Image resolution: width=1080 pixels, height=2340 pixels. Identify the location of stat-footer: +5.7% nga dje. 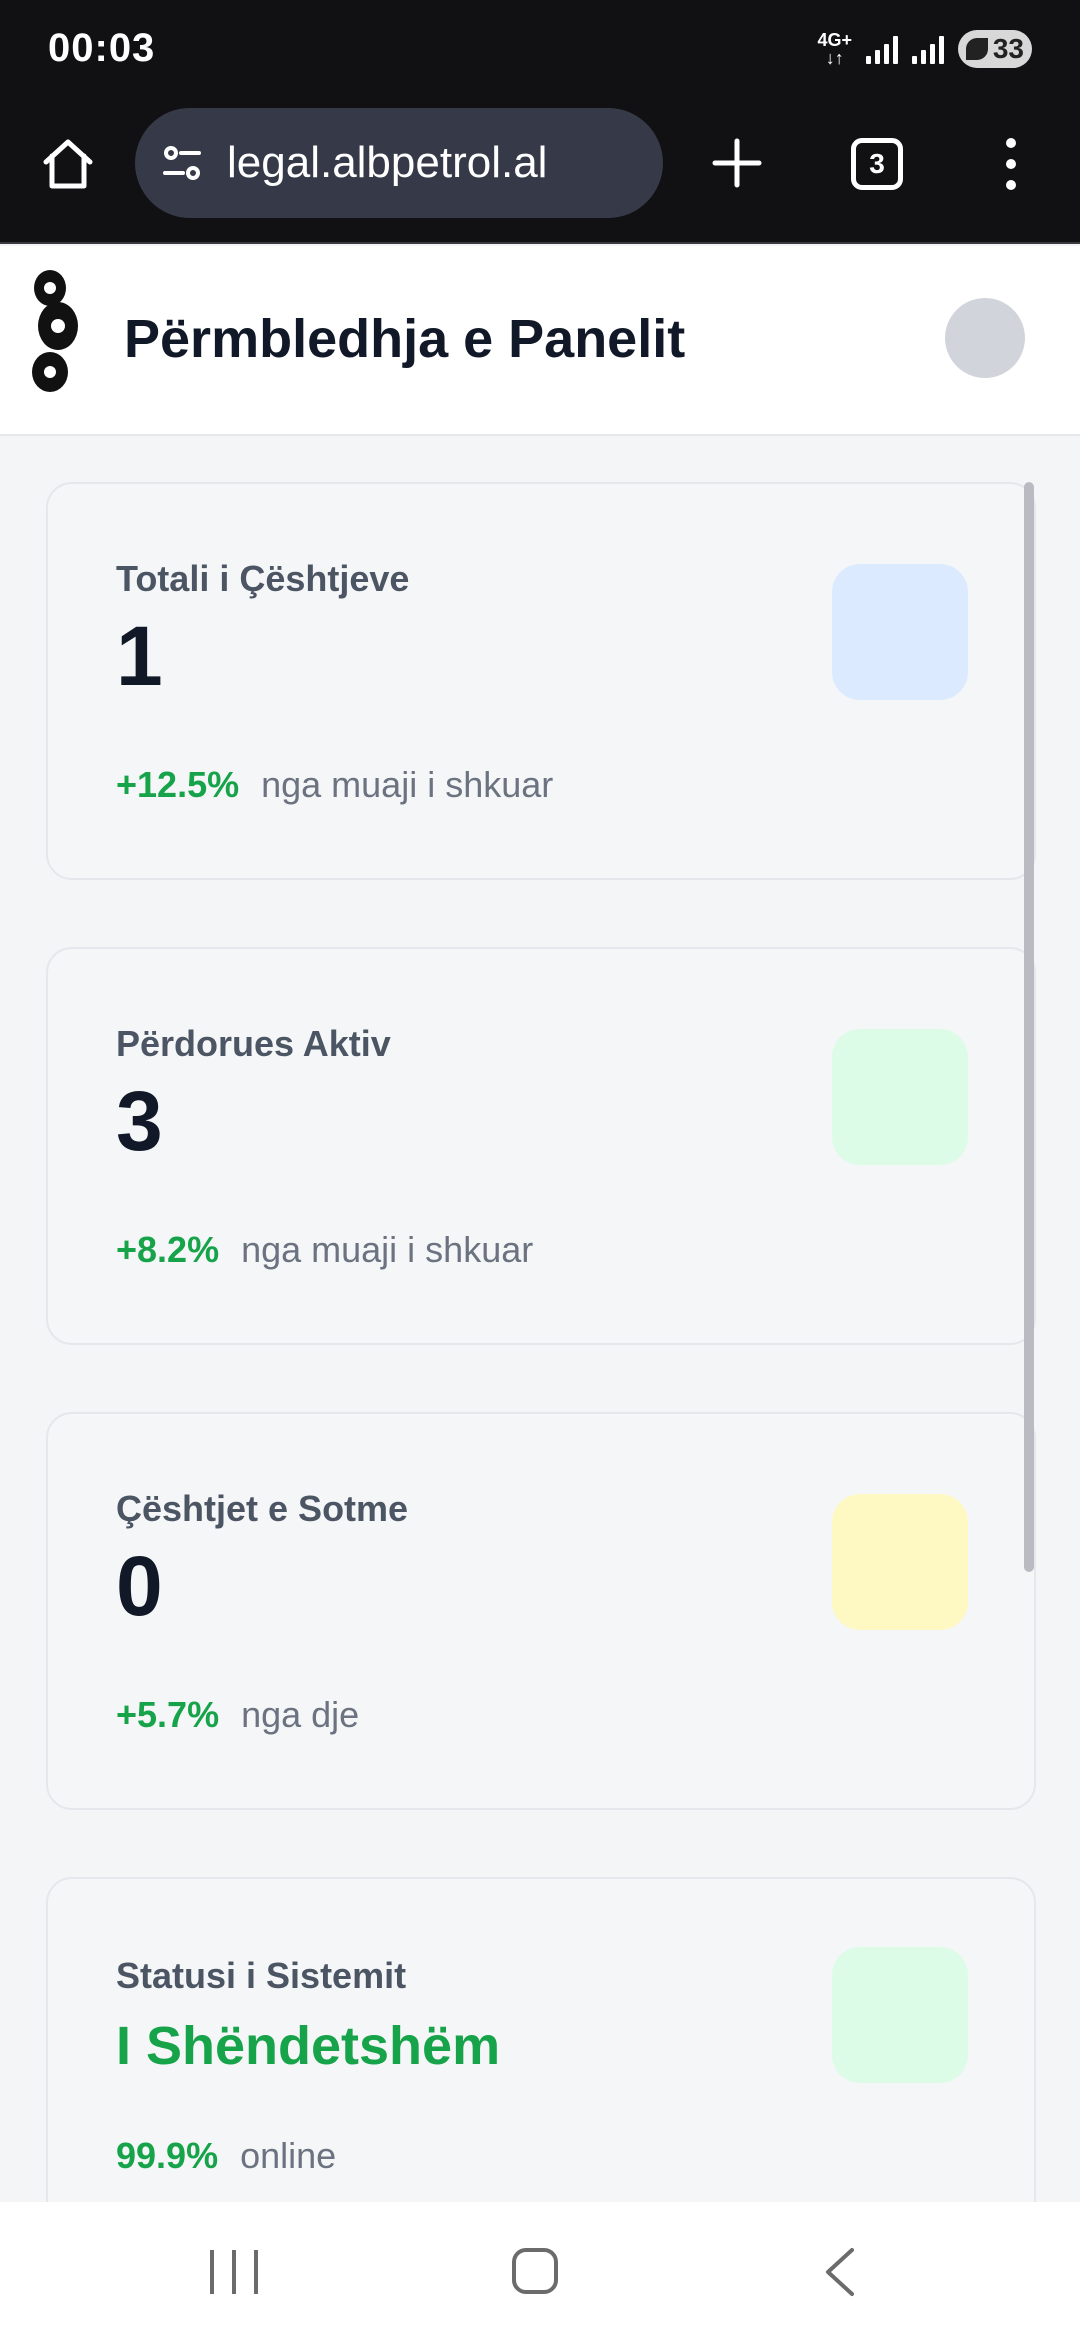
(237, 1715).